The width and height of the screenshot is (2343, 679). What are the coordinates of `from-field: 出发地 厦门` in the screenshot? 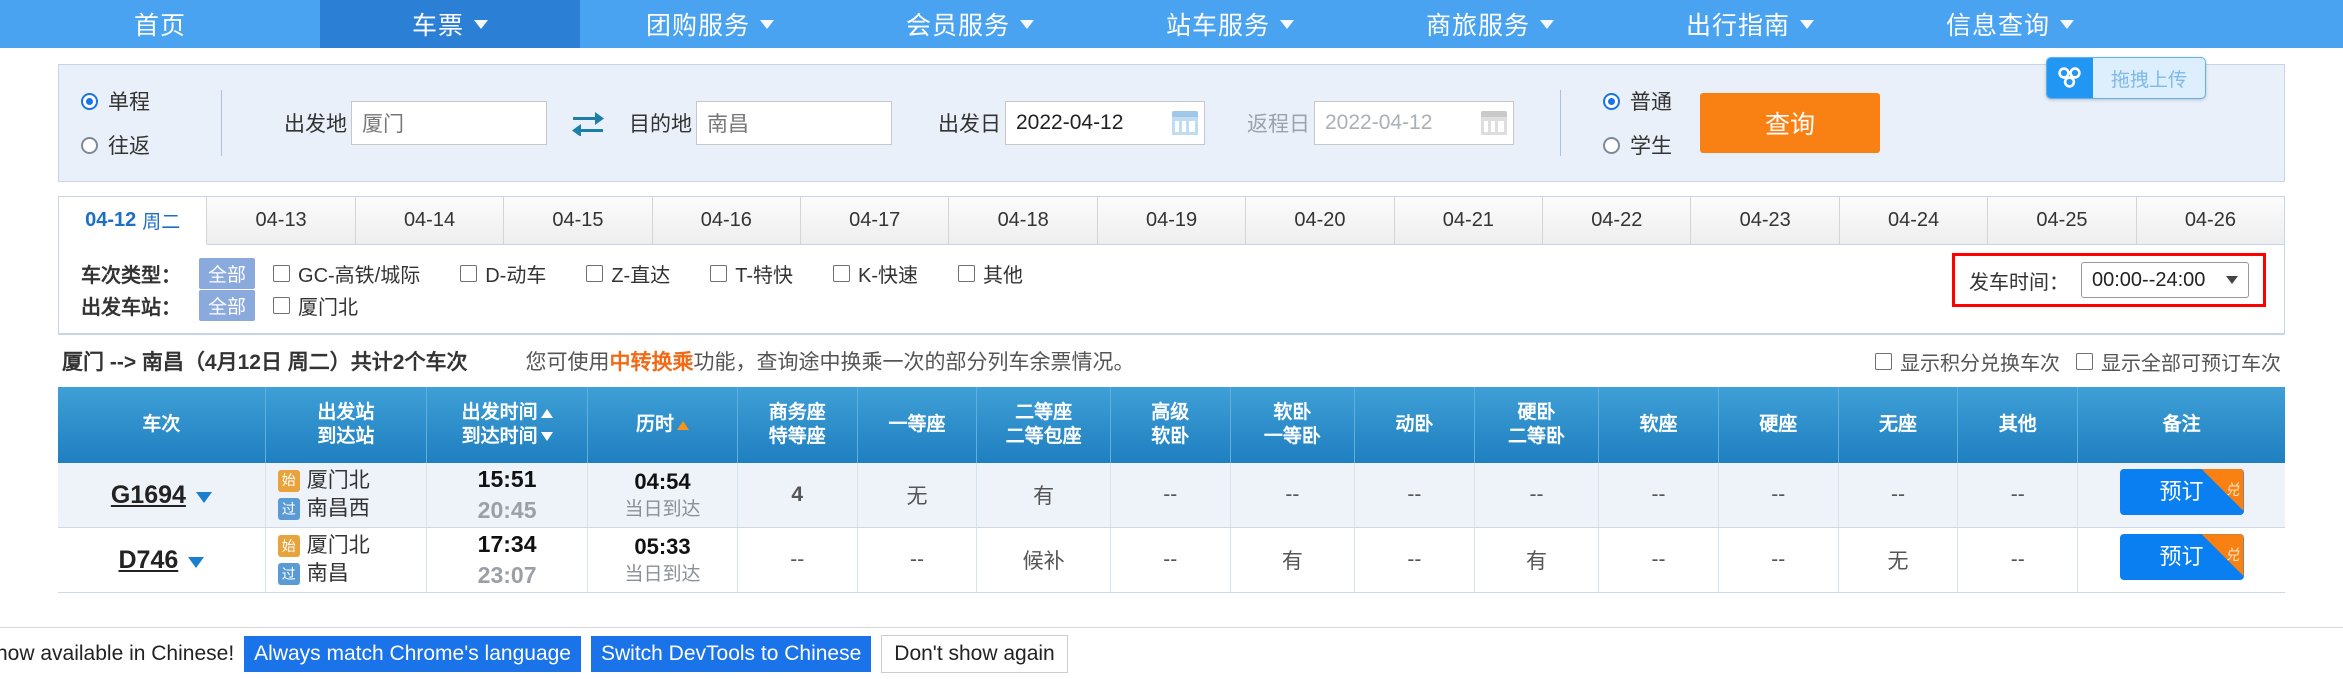 It's located at (415, 123).